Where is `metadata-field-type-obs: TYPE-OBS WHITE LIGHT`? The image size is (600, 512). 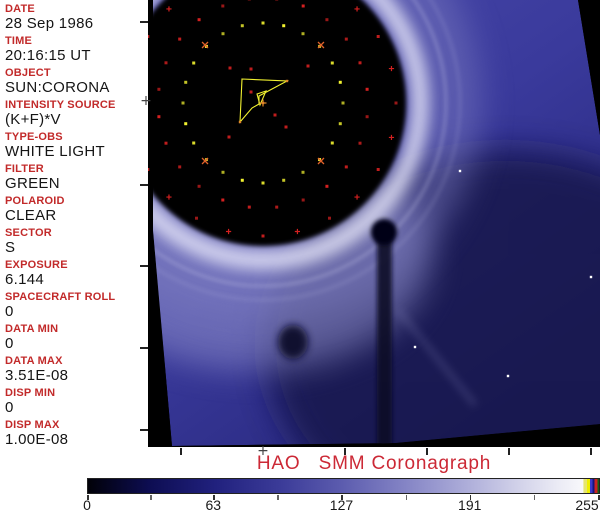 metadata-field-type-obs: TYPE-OBS WHITE LIGHT is located at coordinates (76, 145).